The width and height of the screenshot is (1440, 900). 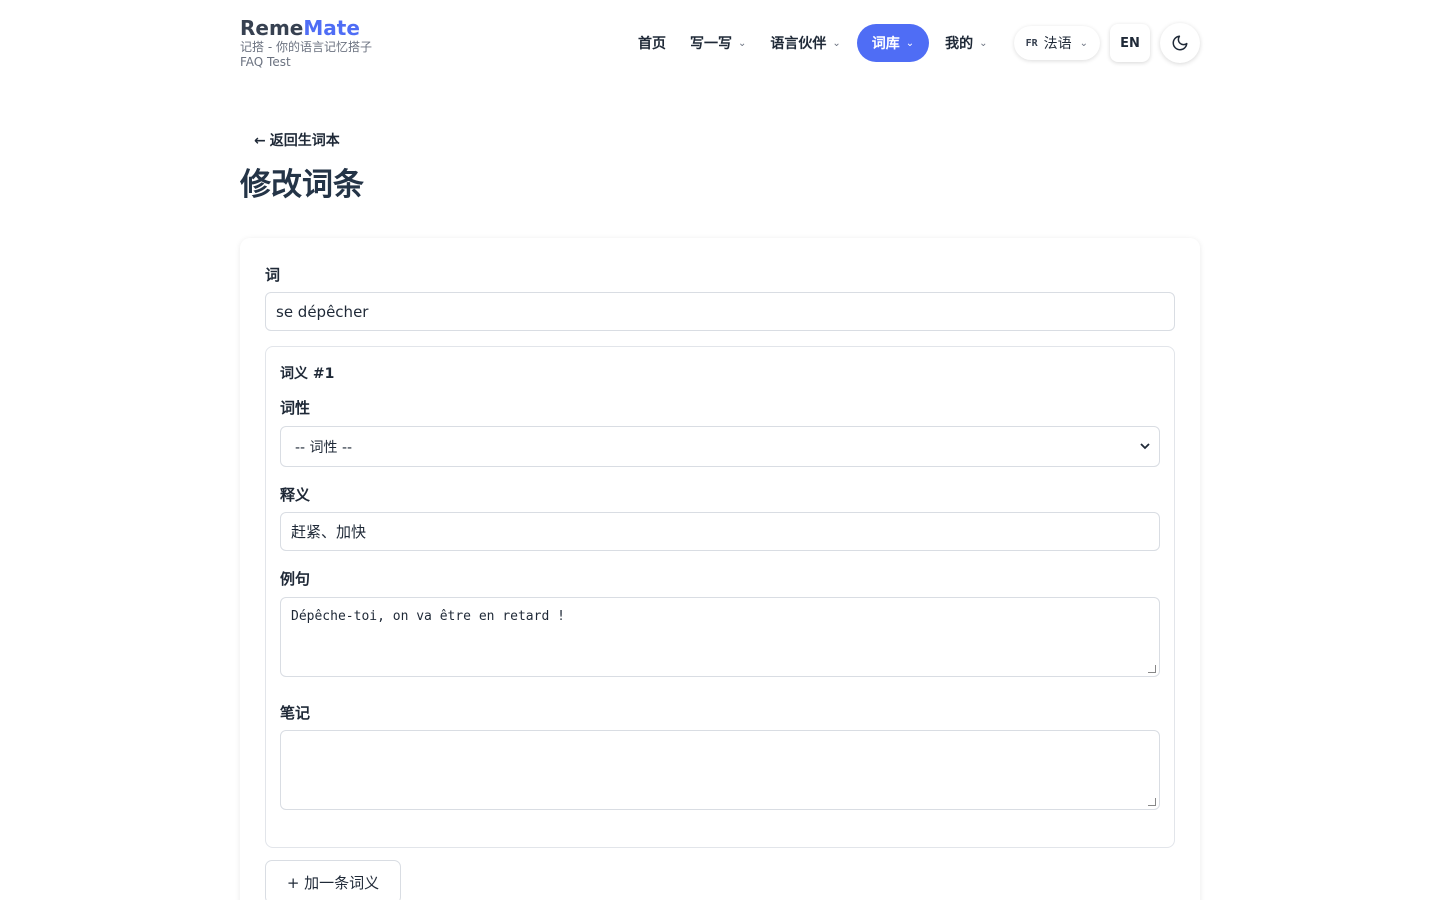 What do you see at coordinates (720, 531) in the screenshot?
I see `definition-input: 赶紧、加快` at bounding box center [720, 531].